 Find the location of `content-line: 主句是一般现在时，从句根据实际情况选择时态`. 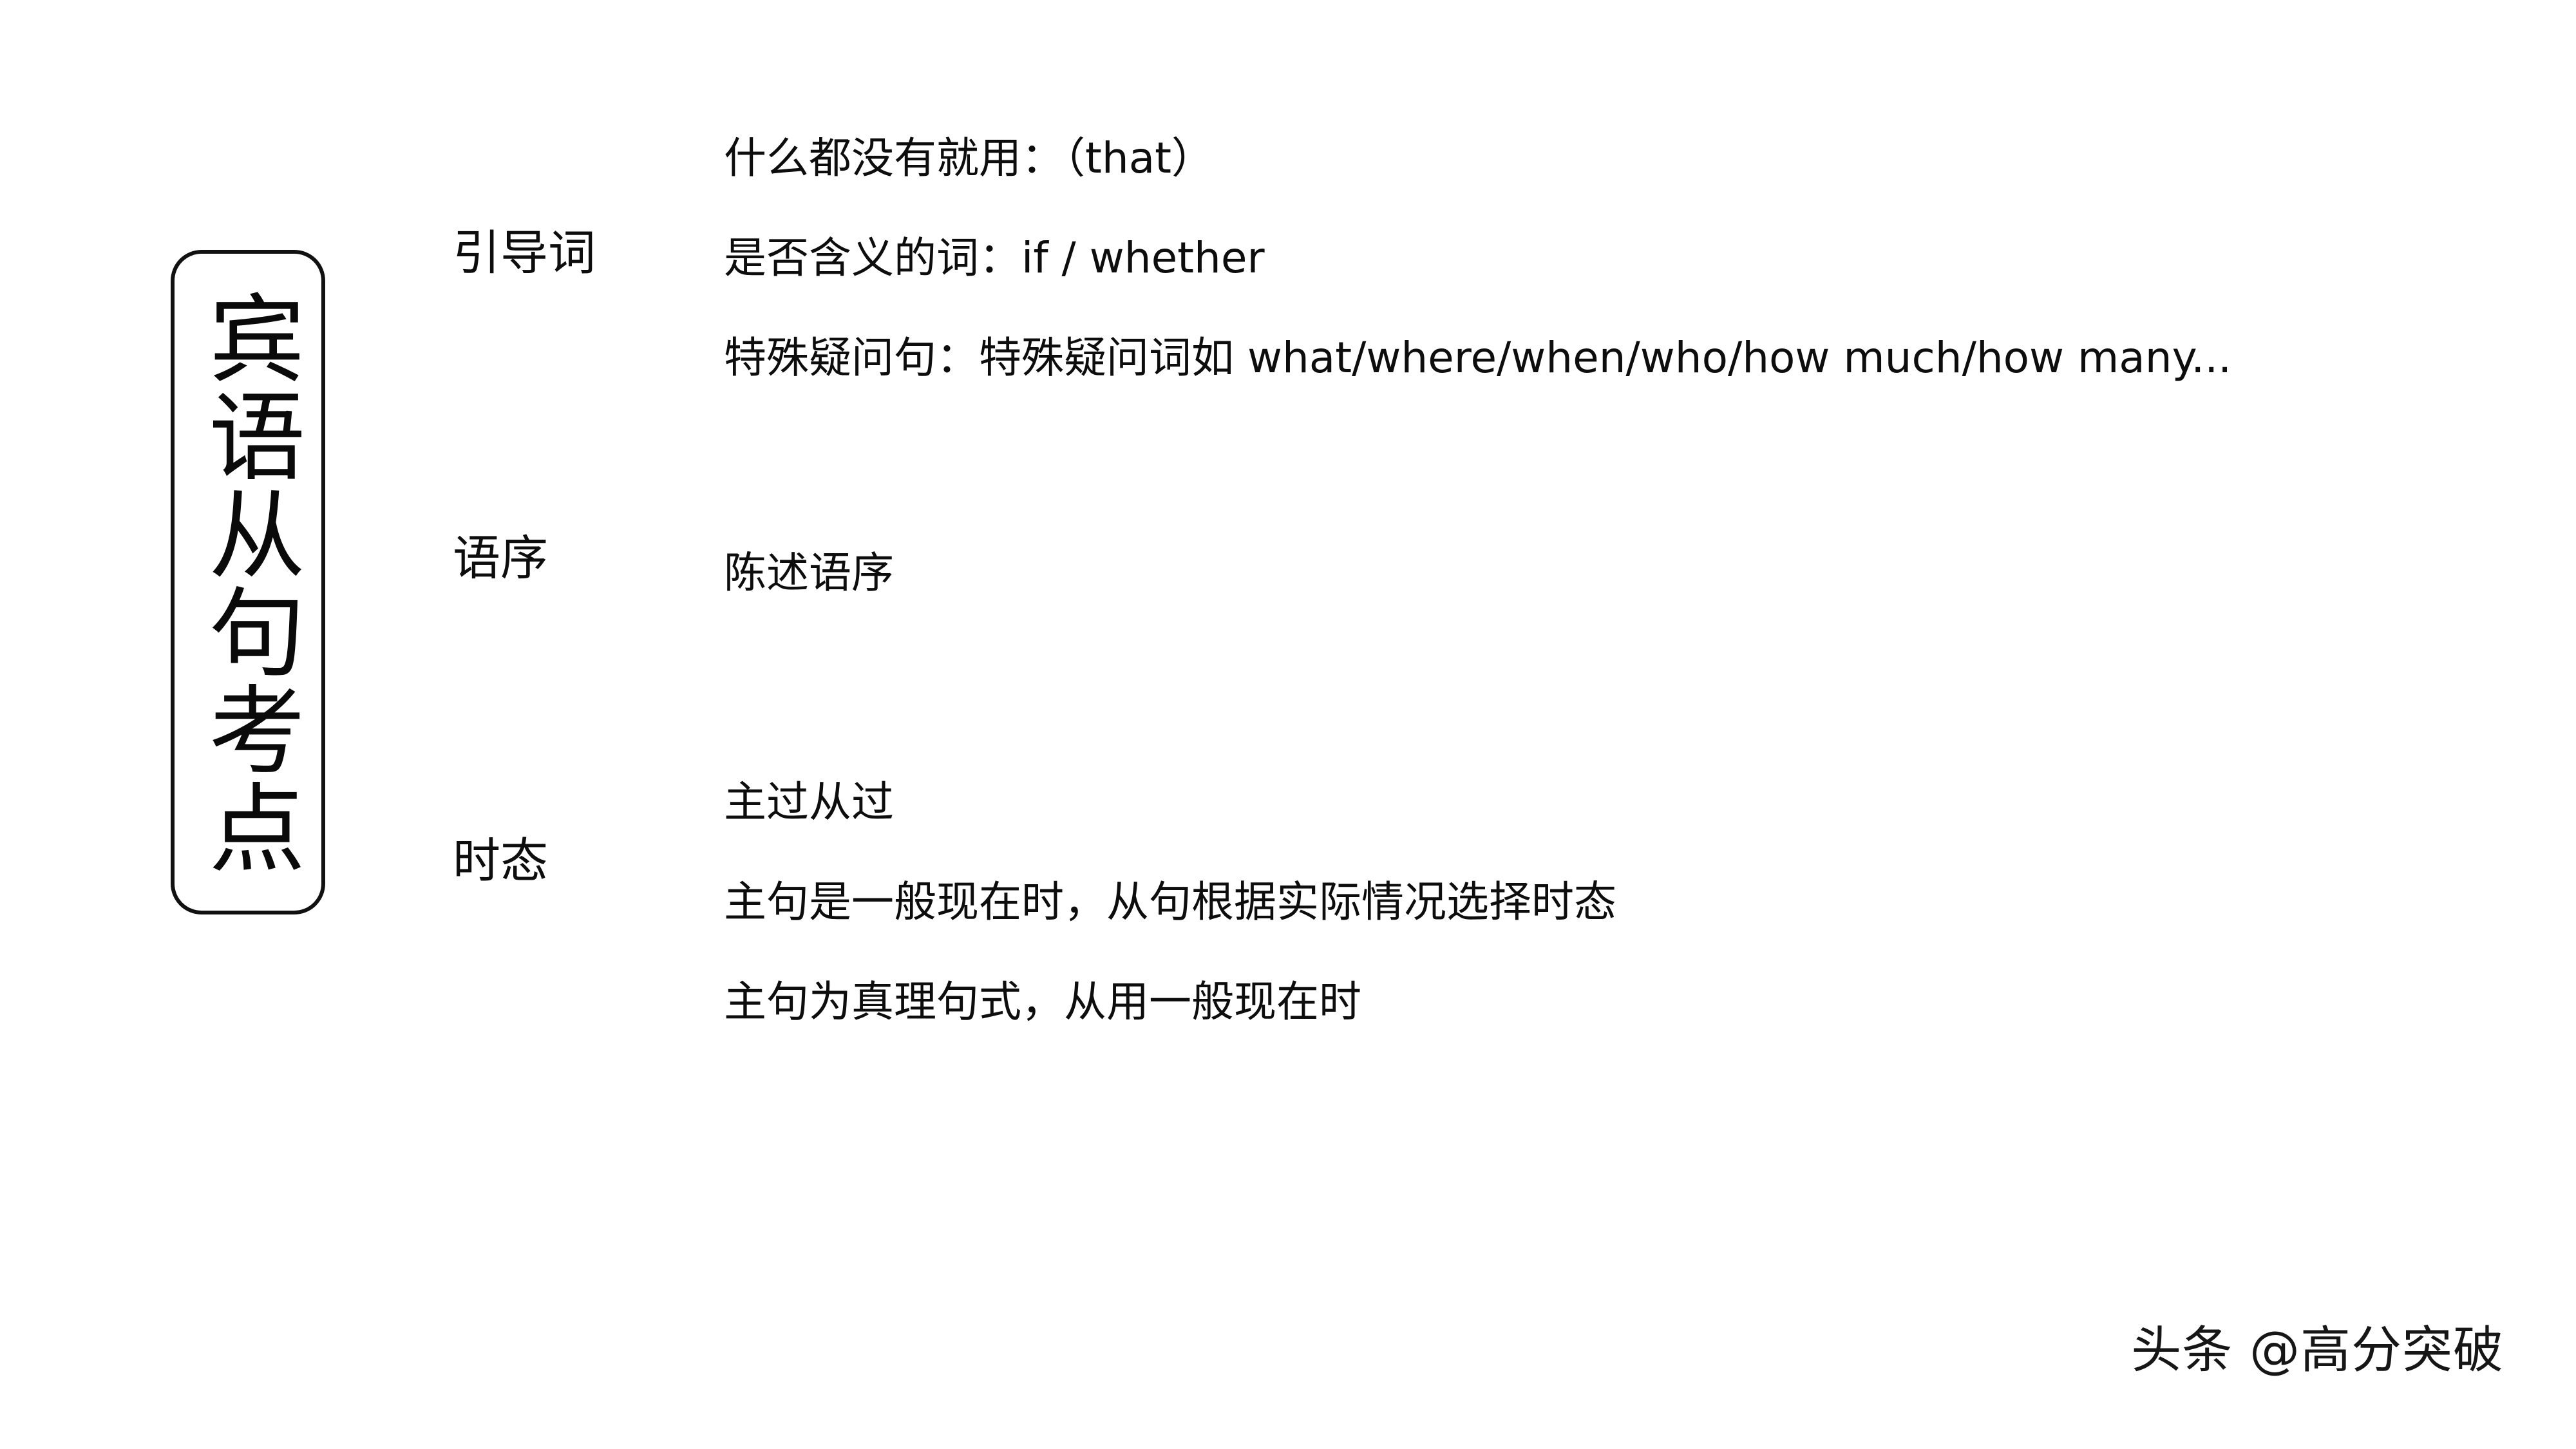

content-line: 主句是一般现在时，从句根据实际情况选择时态 is located at coordinates (1170, 902).